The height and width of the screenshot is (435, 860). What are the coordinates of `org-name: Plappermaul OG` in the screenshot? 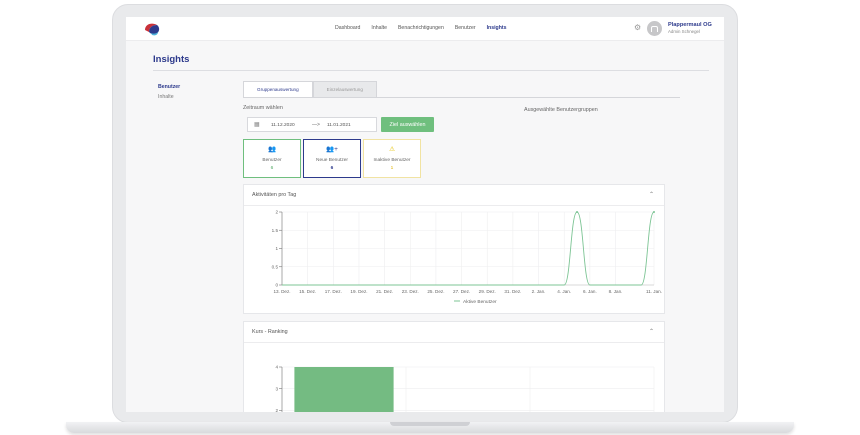 It's located at (690, 25).